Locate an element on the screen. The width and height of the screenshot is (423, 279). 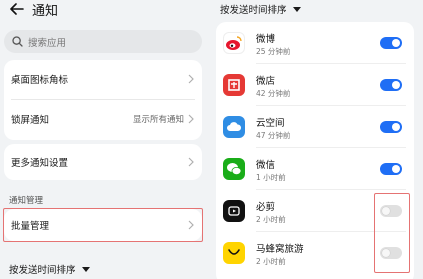
settings-card-2: 更多通知设置 is located at coordinates (103, 162).